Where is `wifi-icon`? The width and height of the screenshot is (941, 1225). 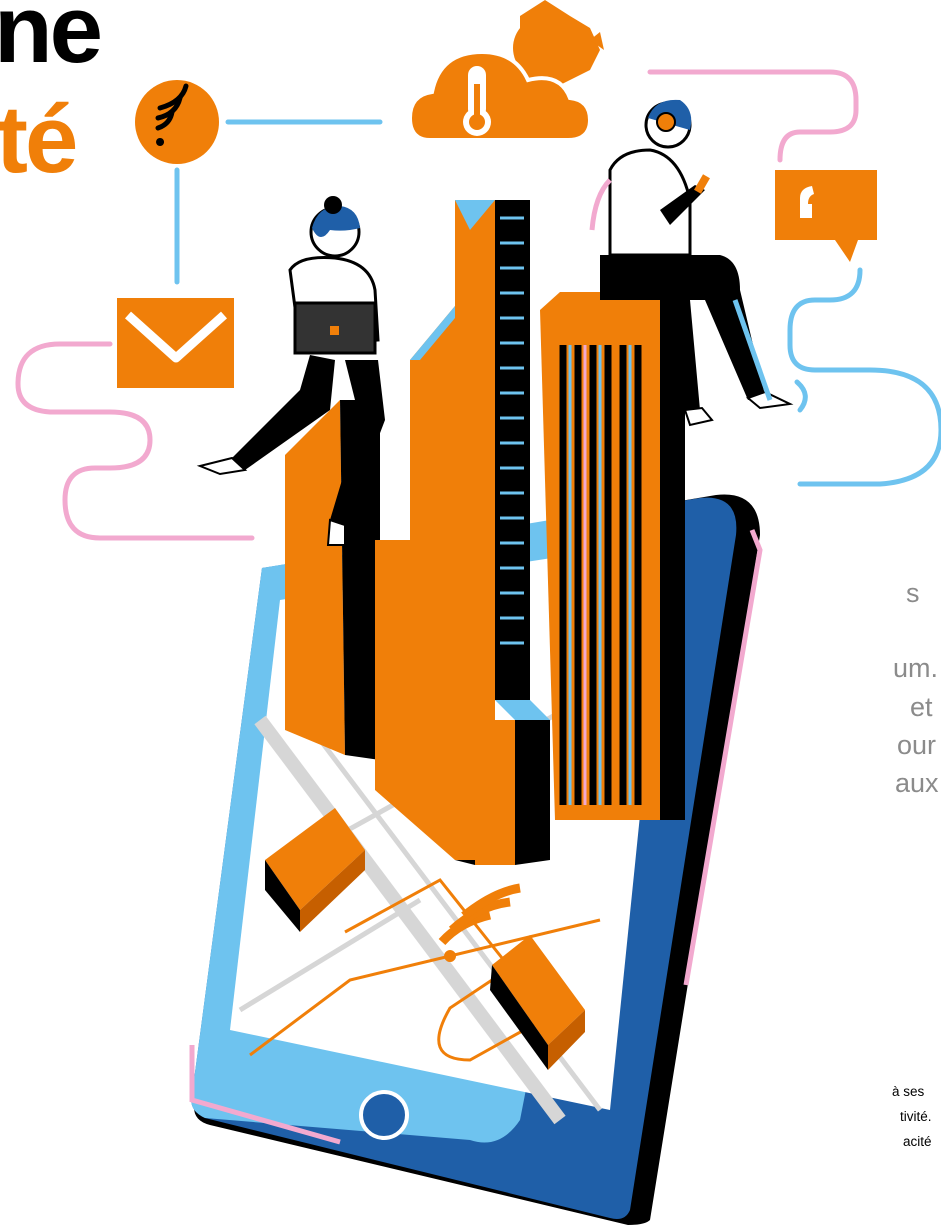
wifi-icon is located at coordinates (177, 122).